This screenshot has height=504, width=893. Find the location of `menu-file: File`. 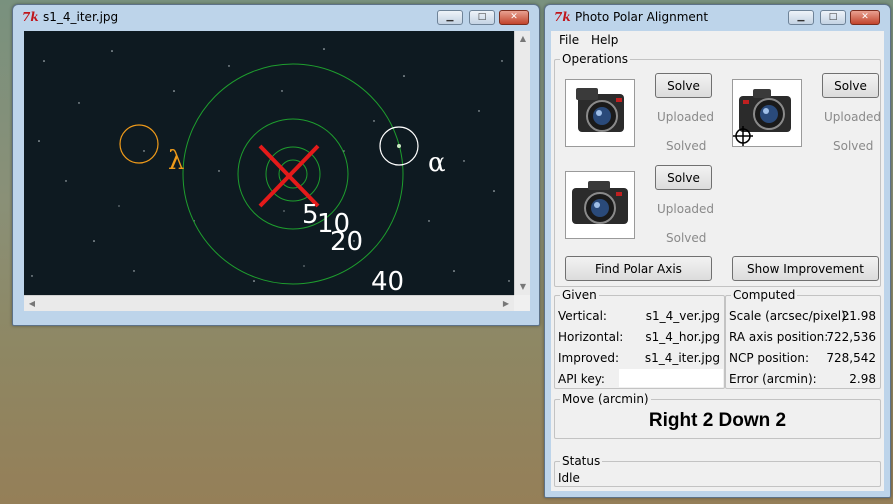

menu-file: File is located at coordinates (569, 40).